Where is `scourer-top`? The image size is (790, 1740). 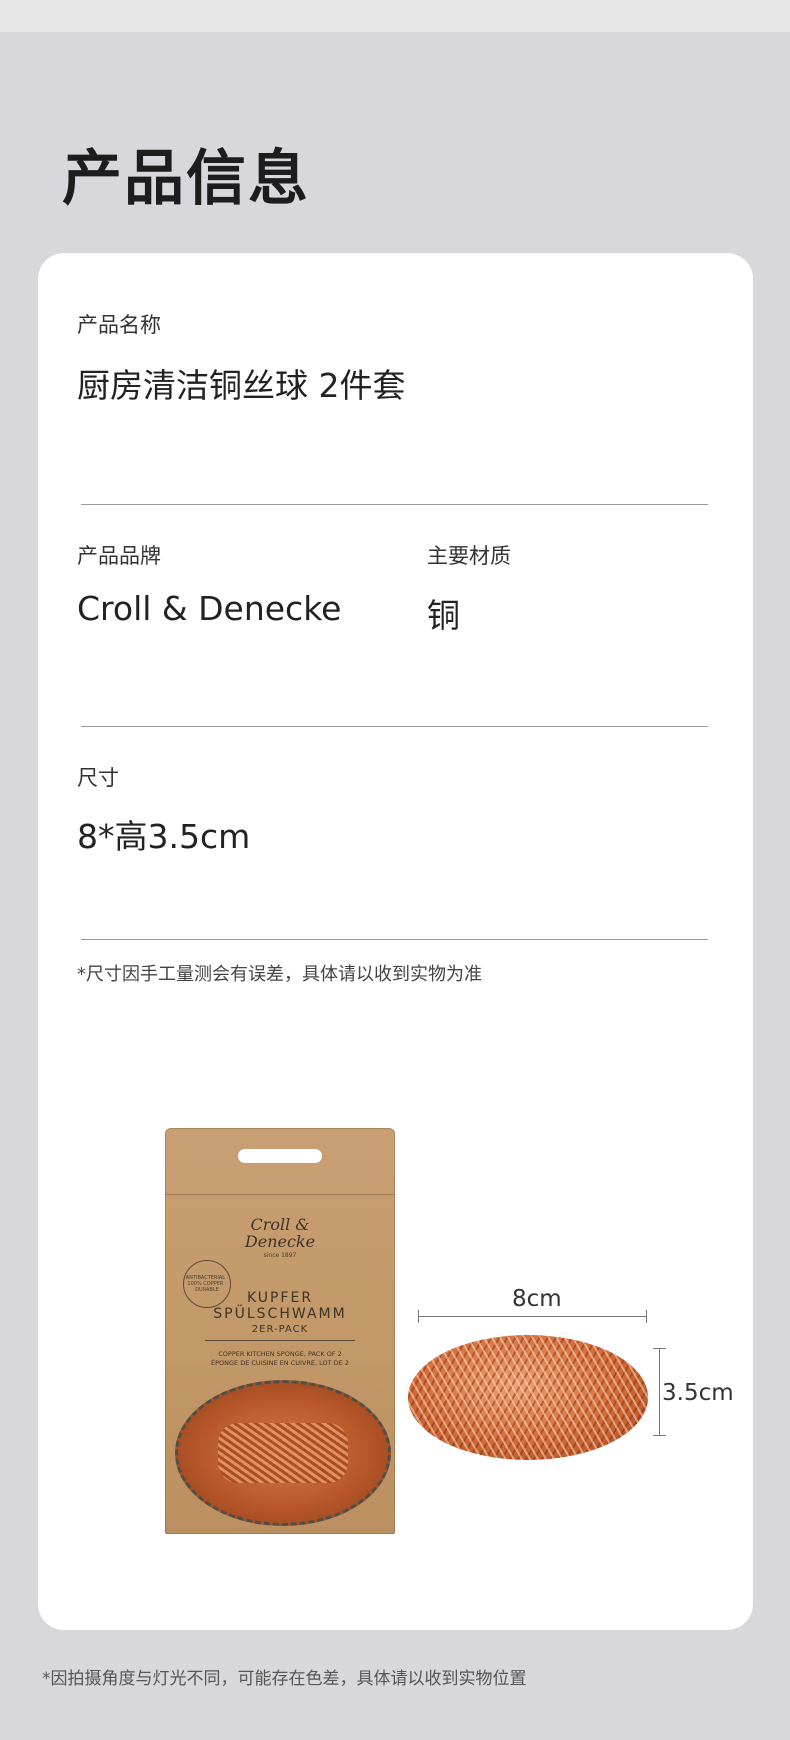 scourer-top is located at coordinates (528, 1397).